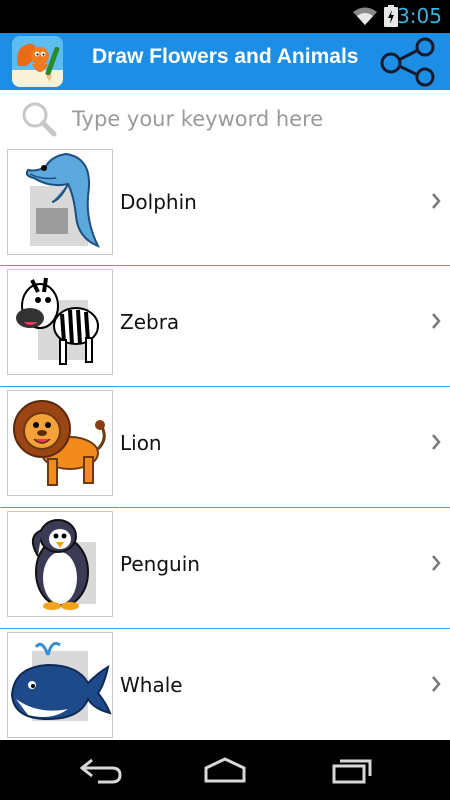  Describe the element at coordinates (39, 119) in the screenshot. I see `magnifier-icon` at that location.